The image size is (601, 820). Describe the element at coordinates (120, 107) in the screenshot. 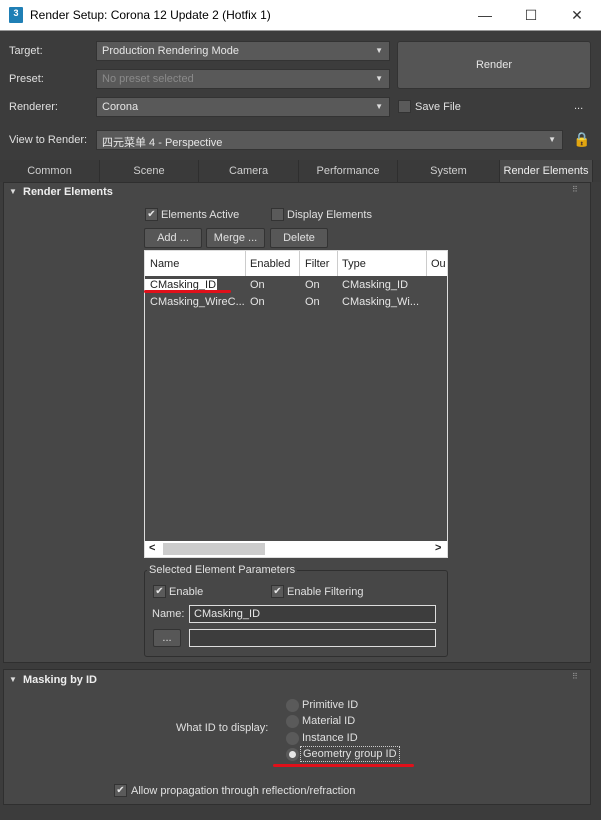

I see `renderer-value: Corona` at that location.